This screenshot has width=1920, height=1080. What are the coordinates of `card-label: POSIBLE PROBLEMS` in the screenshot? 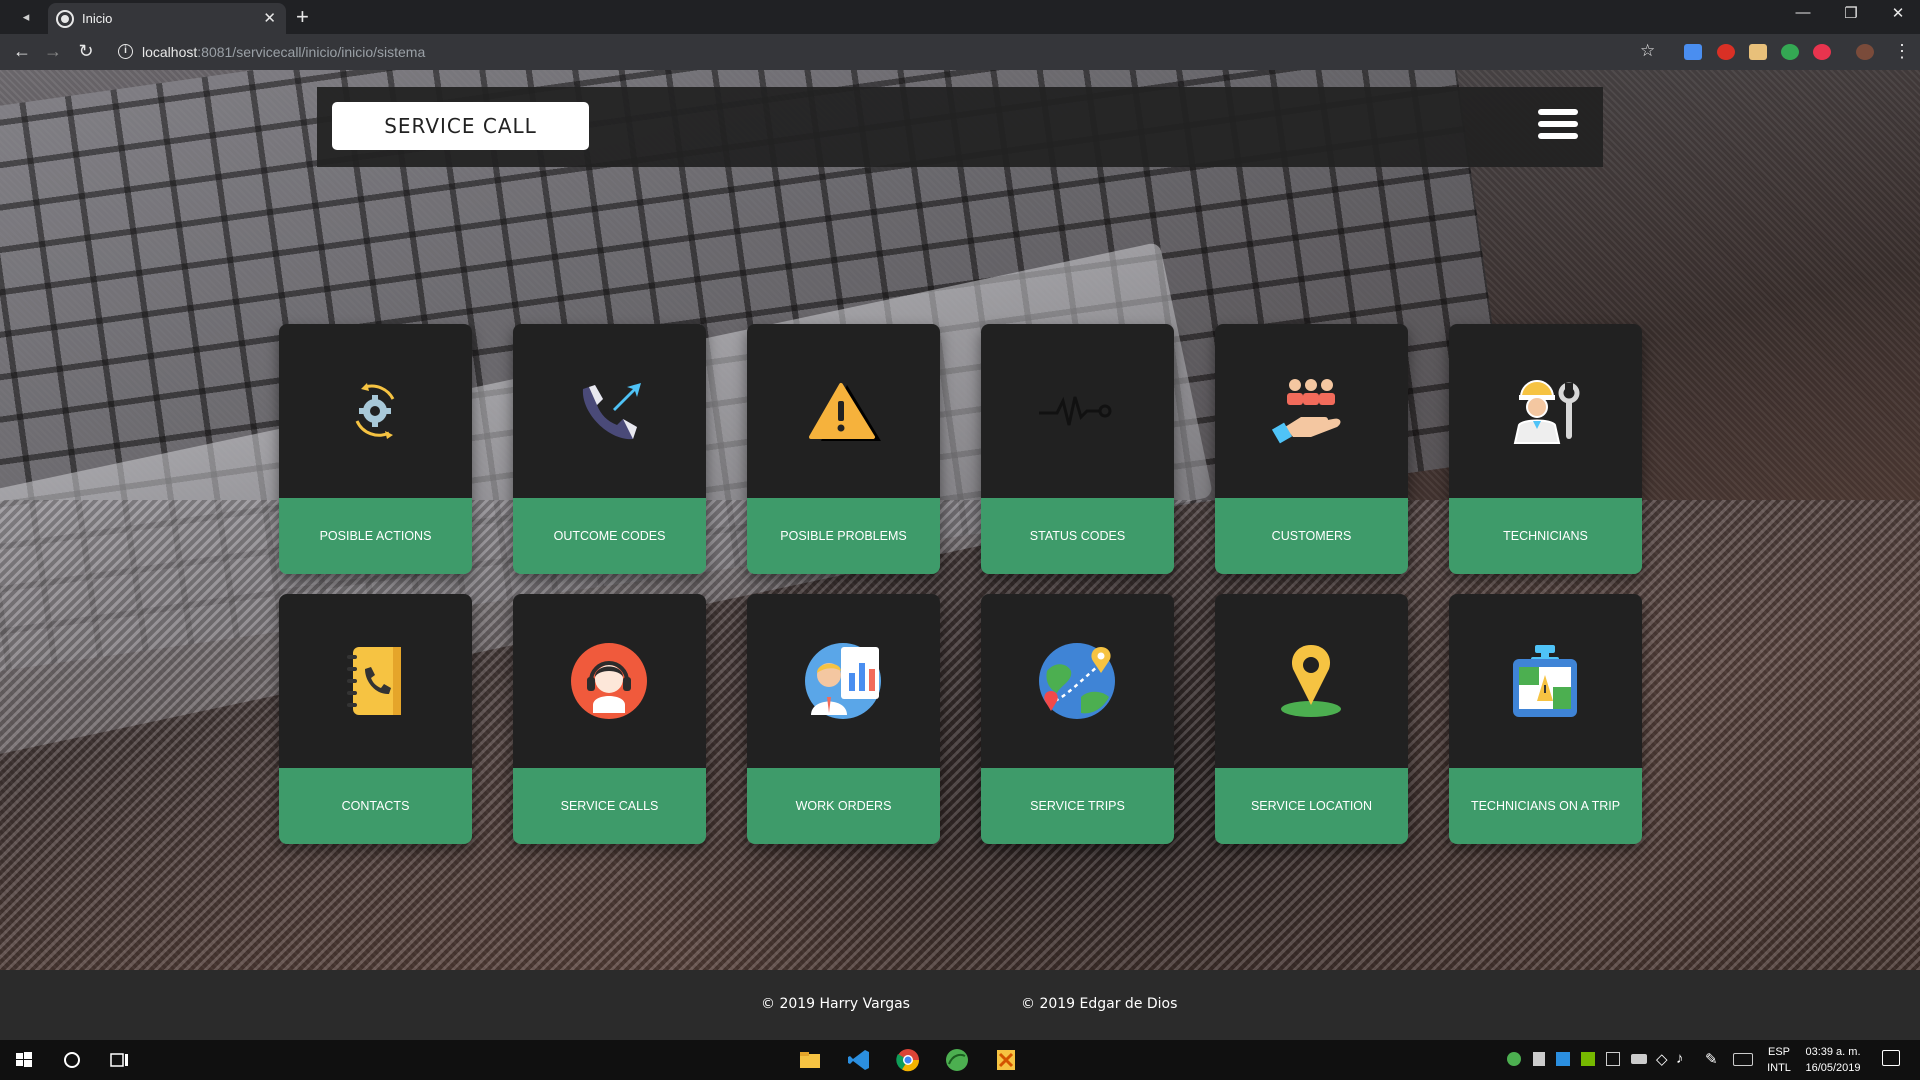 It's located at (843, 536).